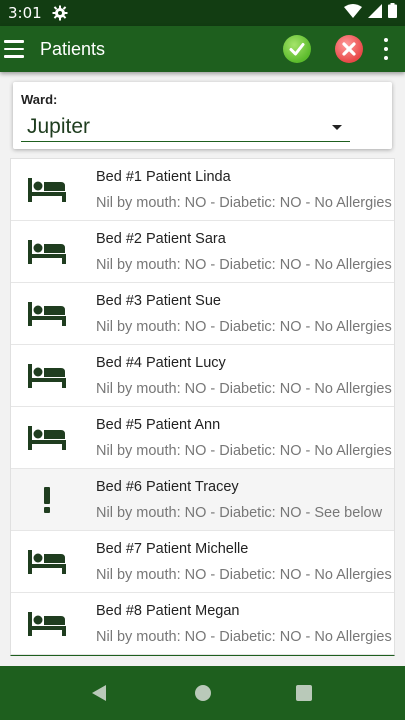 This screenshot has height=720, width=405. I want to click on page-title: Patients, so click(73, 48).